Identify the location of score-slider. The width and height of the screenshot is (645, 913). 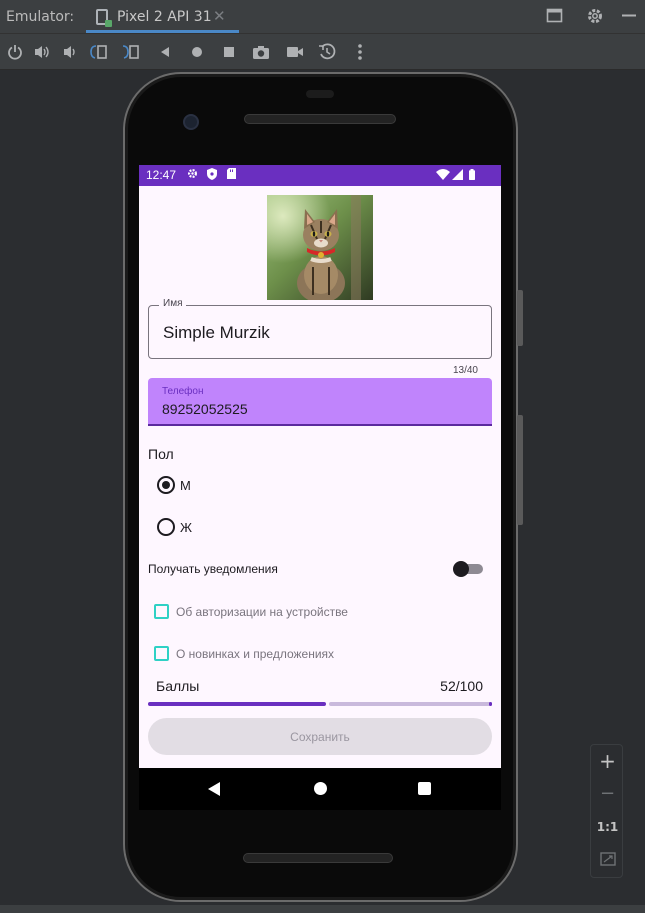
(320, 704).